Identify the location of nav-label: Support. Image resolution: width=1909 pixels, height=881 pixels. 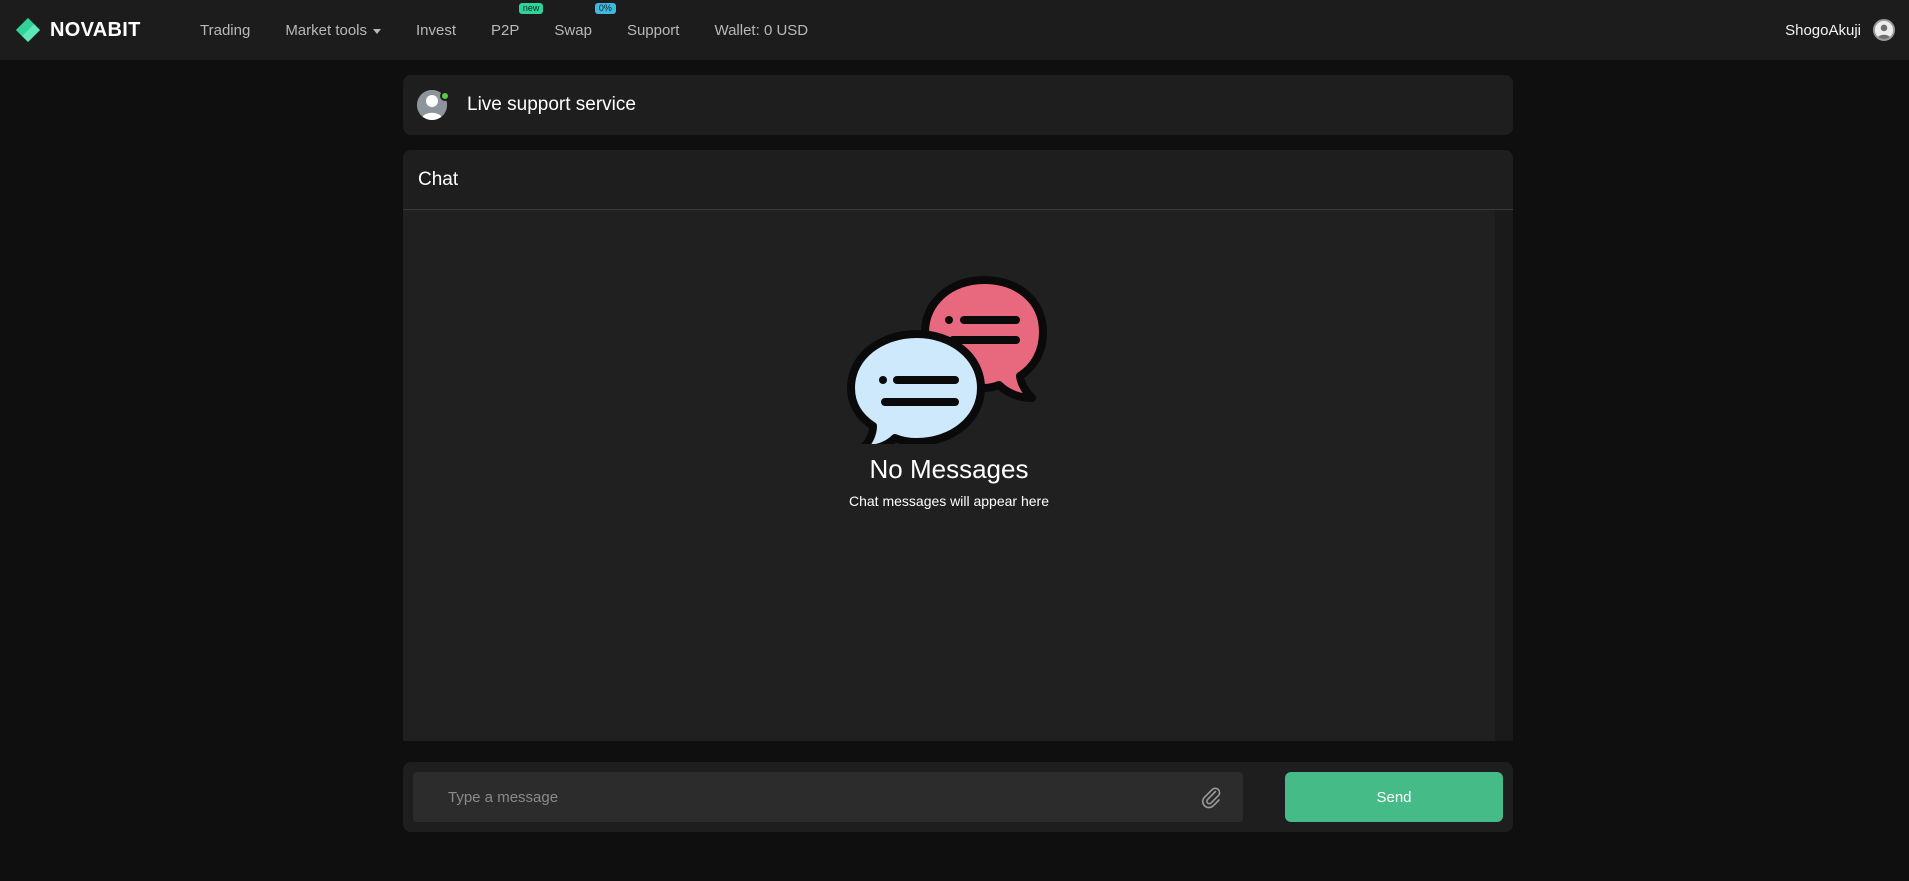
(653, 30).